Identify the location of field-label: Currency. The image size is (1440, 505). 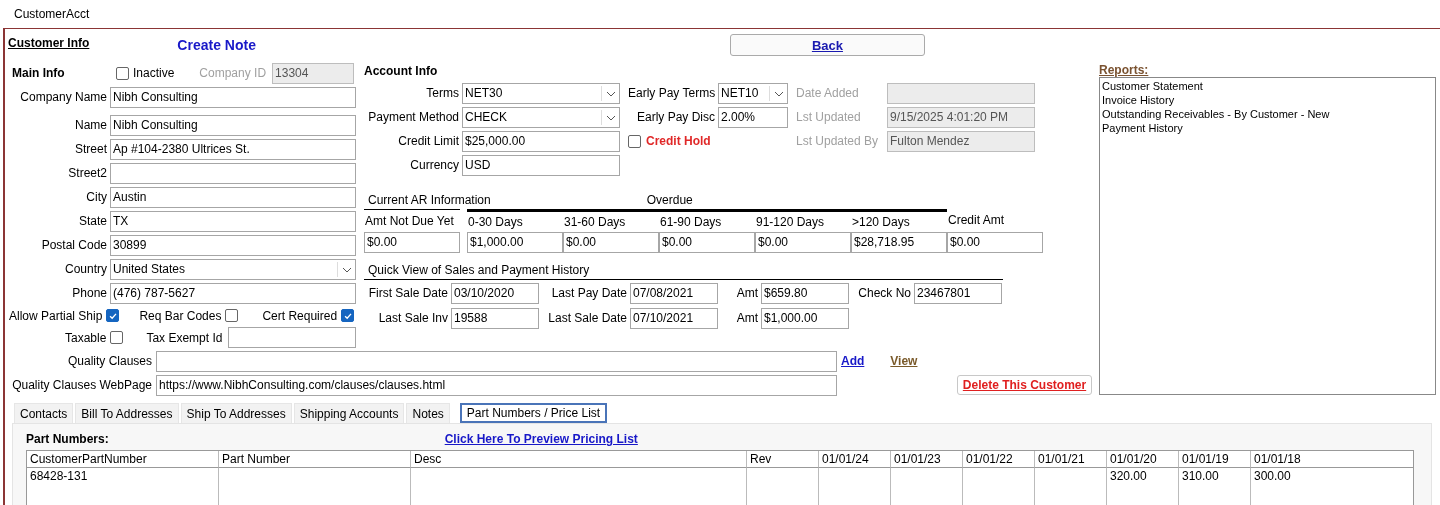
(434, 165).